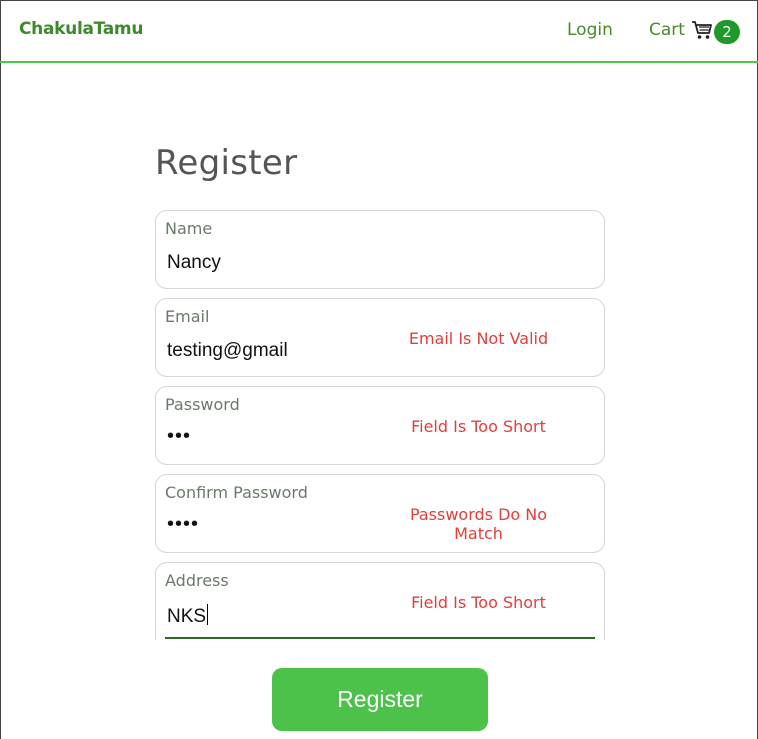  I want to click on shopping-cart-icon, so click(701, 30).